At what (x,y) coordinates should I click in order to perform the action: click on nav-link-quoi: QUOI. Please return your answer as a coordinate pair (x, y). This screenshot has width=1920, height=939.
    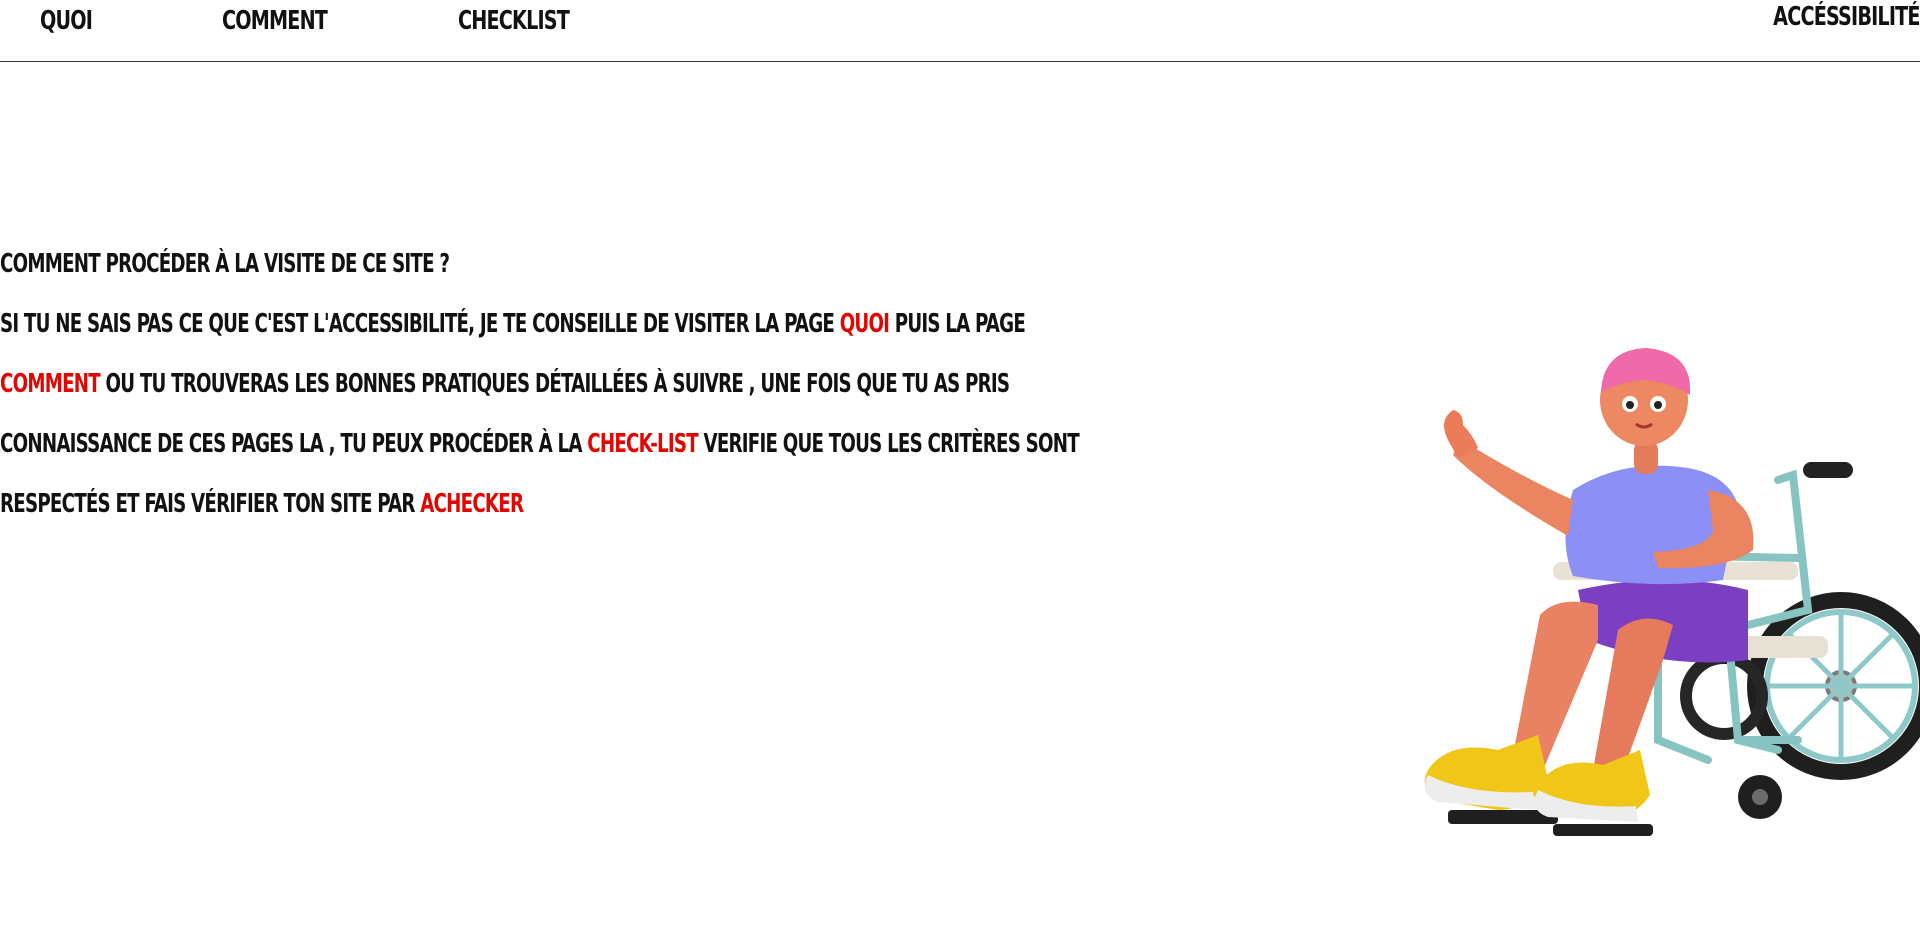
    Looking at the image, I should click on (66, 21).